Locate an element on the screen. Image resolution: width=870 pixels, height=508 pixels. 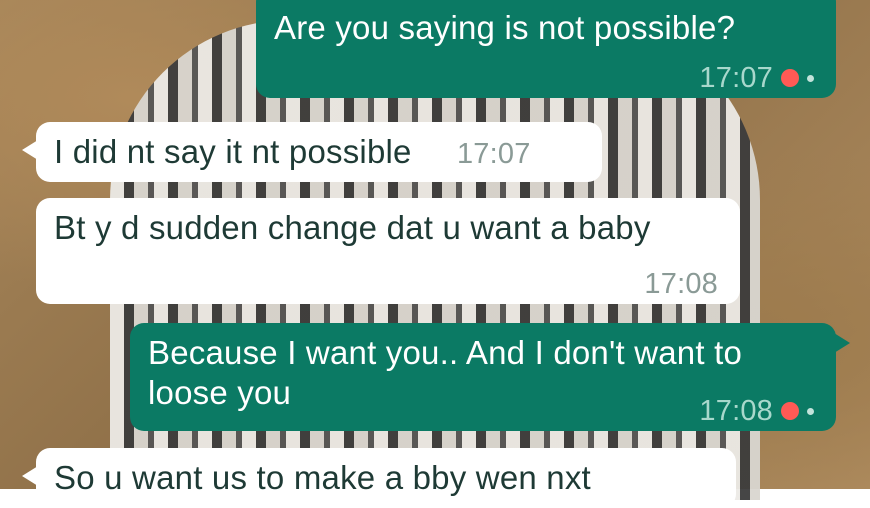
message-bubble-incoming: So u want us to make a bby wen nxt is located at coordinates (379, 478).